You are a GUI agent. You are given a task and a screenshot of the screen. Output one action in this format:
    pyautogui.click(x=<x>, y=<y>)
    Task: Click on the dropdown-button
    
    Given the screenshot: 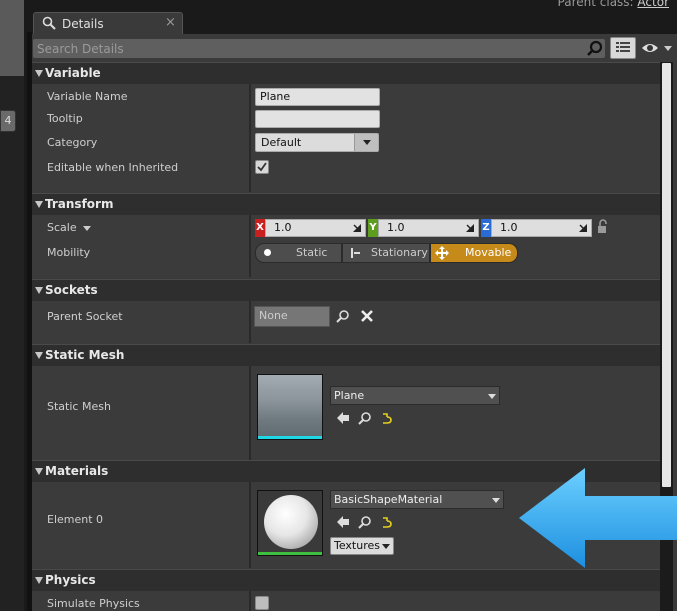 What is the action you would take?
    pyautogui.click(x=366, y=142)
    